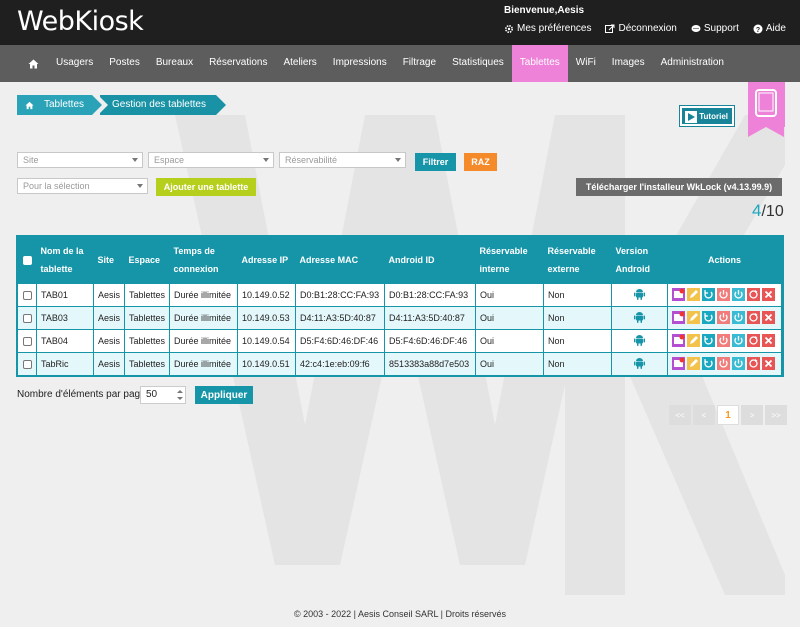 This screenshot has height=627, width=800. What do you see at coordinates (769, 28) in the screenshot?
I see `help-link: ? Aide` at bounding box center [769, 28].